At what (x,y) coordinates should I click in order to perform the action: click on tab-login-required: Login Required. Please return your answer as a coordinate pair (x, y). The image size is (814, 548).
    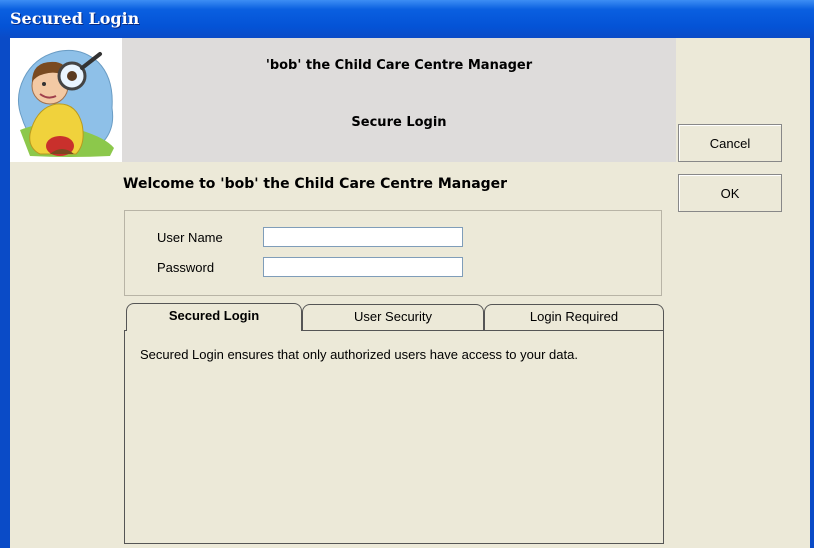
    Looking at the image, I should click on (574, 317).